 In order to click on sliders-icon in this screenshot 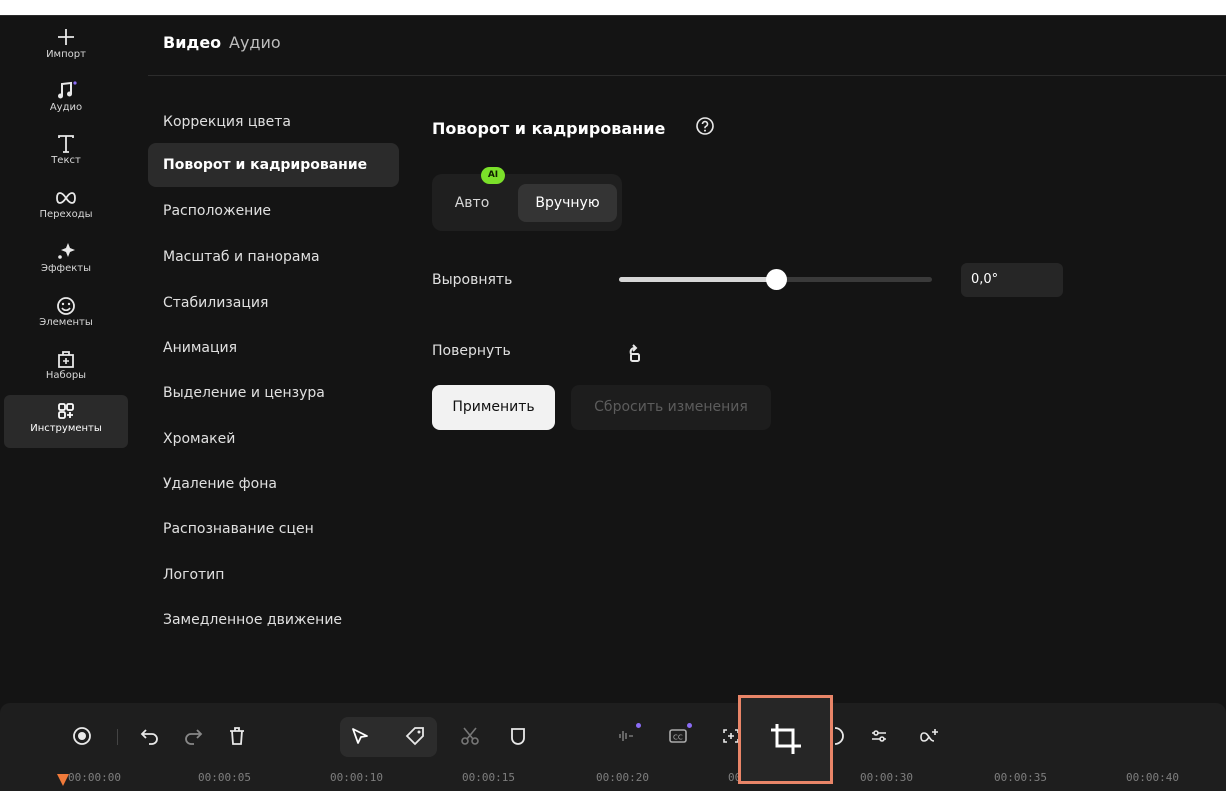, I will do `click(879, 736)`.